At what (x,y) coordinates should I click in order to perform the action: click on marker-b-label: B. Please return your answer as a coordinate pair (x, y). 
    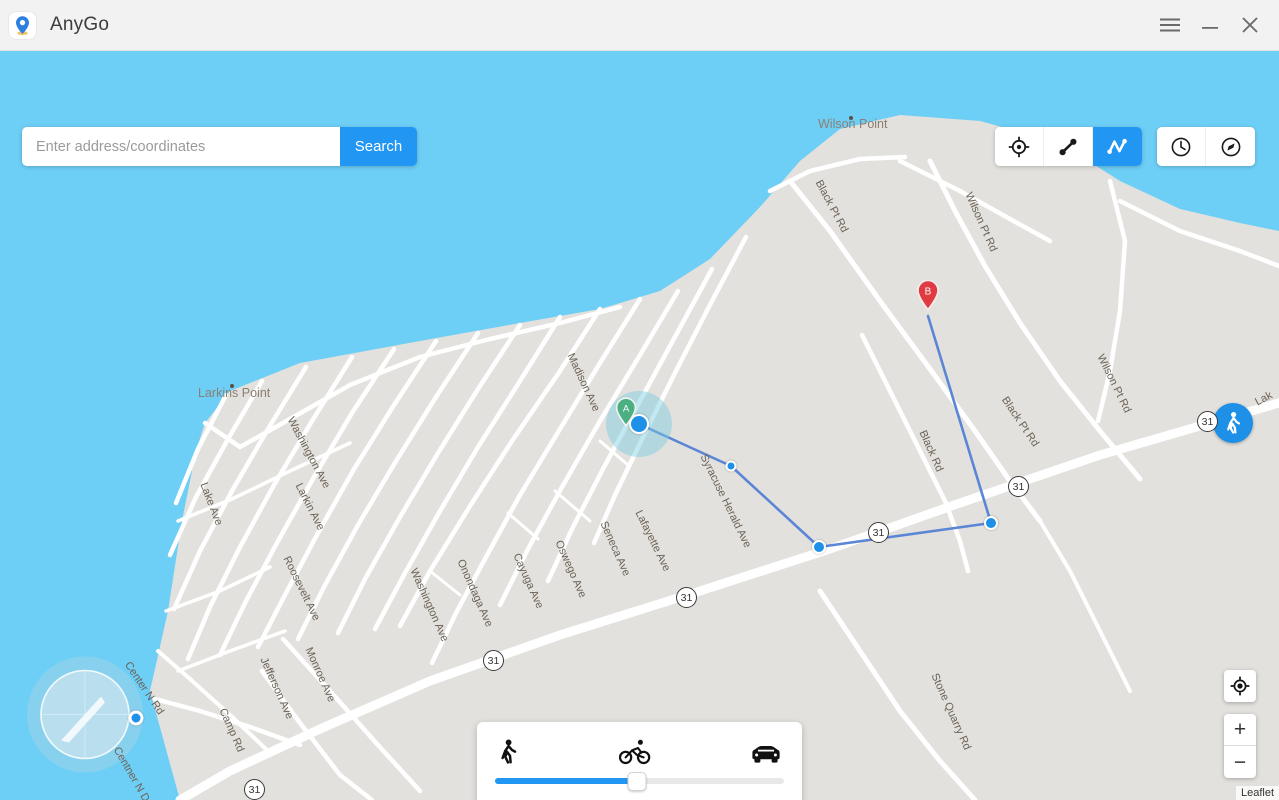
    Looking at the image, I should click on (928, 292).